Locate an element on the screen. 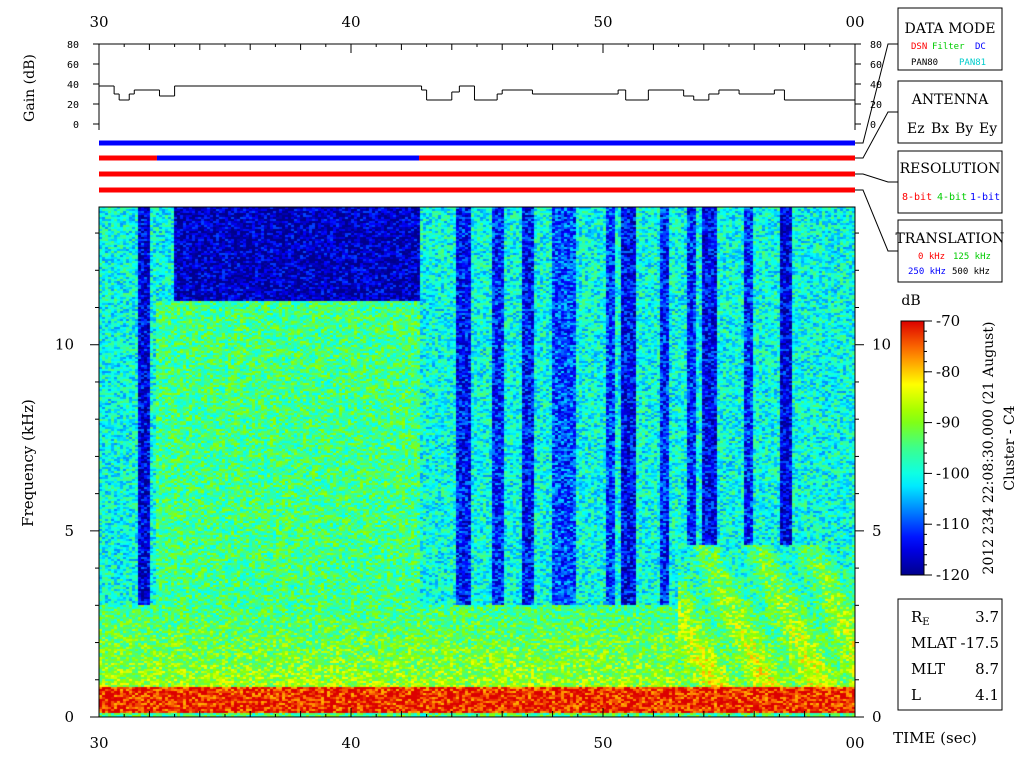 The height and width of the screenshot is (768, 1024). gain-tick-label-right: 80 is located at coordinates (876, 45).